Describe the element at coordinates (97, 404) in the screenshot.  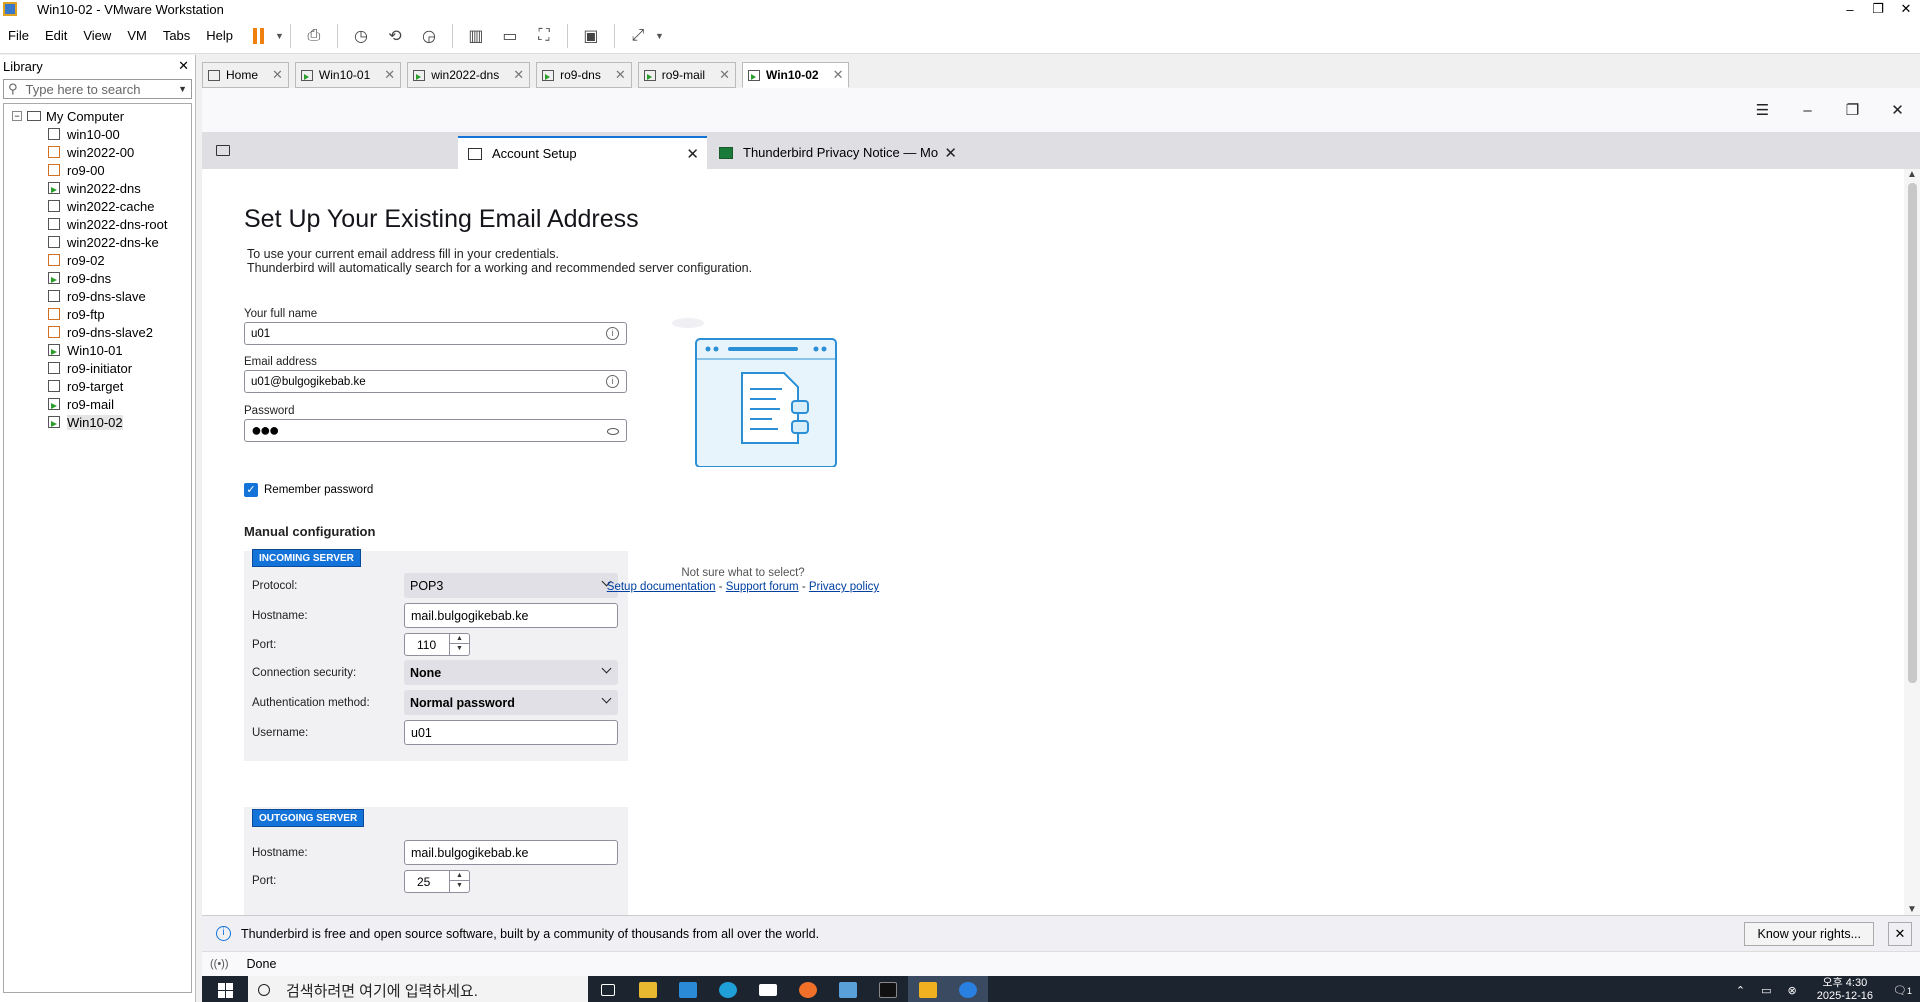
I see `library-item: ro9-mail` at that location.